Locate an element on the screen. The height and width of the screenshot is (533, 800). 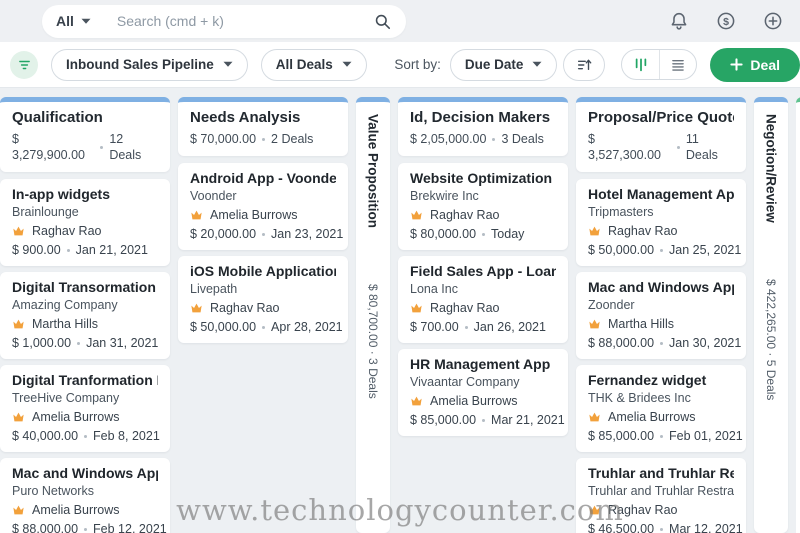
deals-filter-dropdown: All Deals is located at coordinates (313, 64).